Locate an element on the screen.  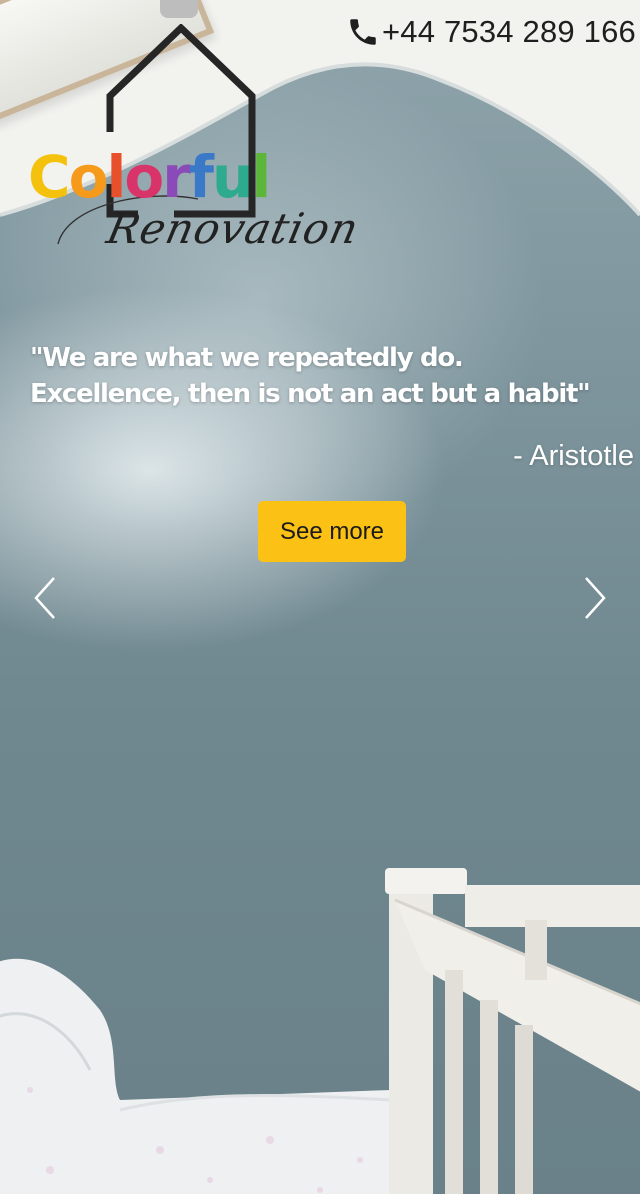
logo-letter: u is located at coordinates (232, 177).